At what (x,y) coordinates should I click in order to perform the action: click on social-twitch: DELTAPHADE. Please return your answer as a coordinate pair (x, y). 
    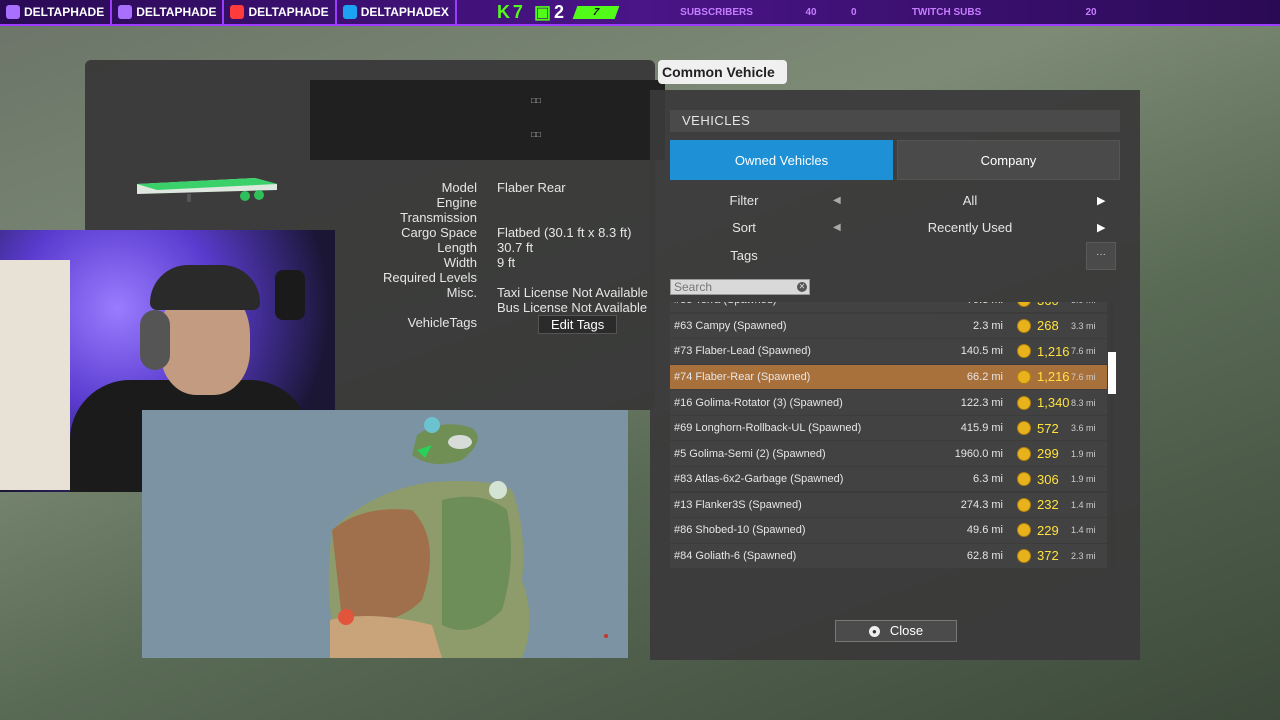
    Looking at the image, I should click on (56, 12).